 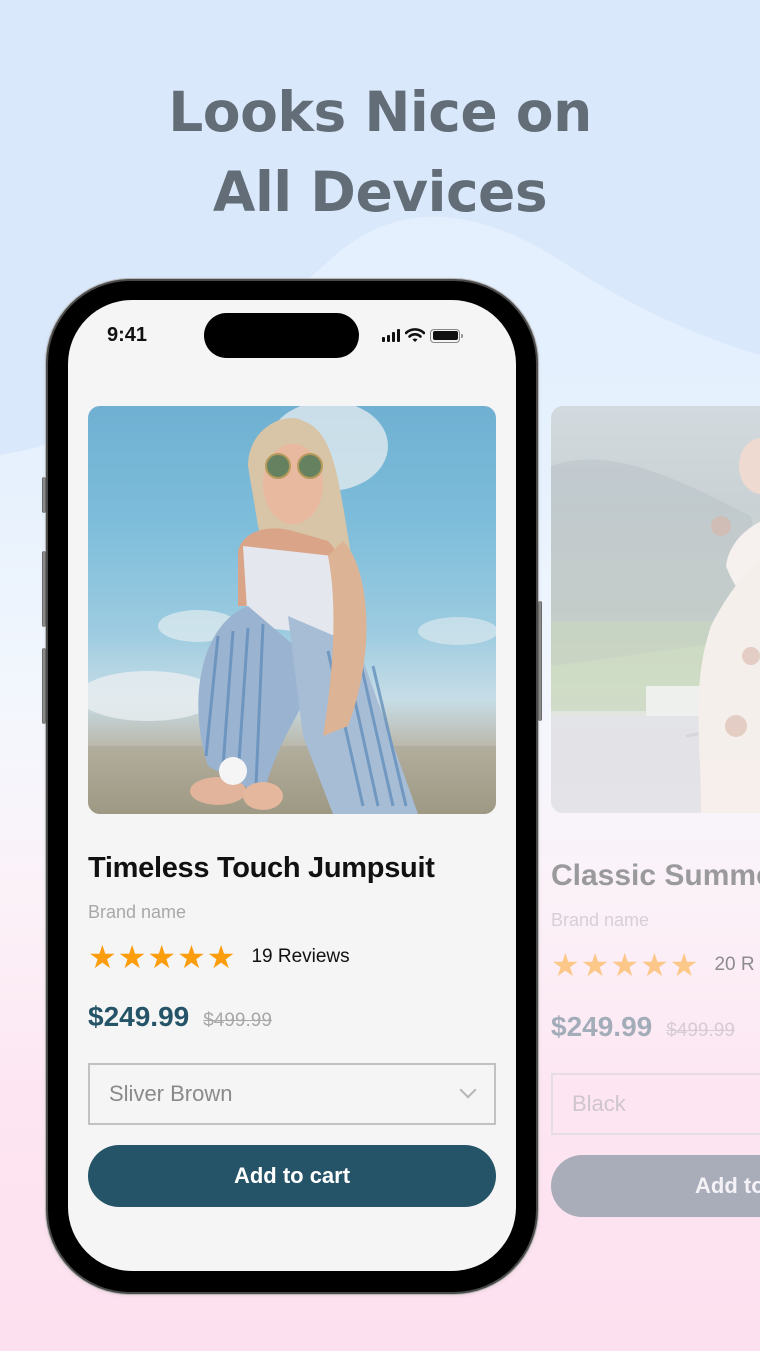 What do you see at coordinates (171, 1093) in the screenshot?
I see `variant-select-value: Sliver Brown` at bounding box center [171, 1093].